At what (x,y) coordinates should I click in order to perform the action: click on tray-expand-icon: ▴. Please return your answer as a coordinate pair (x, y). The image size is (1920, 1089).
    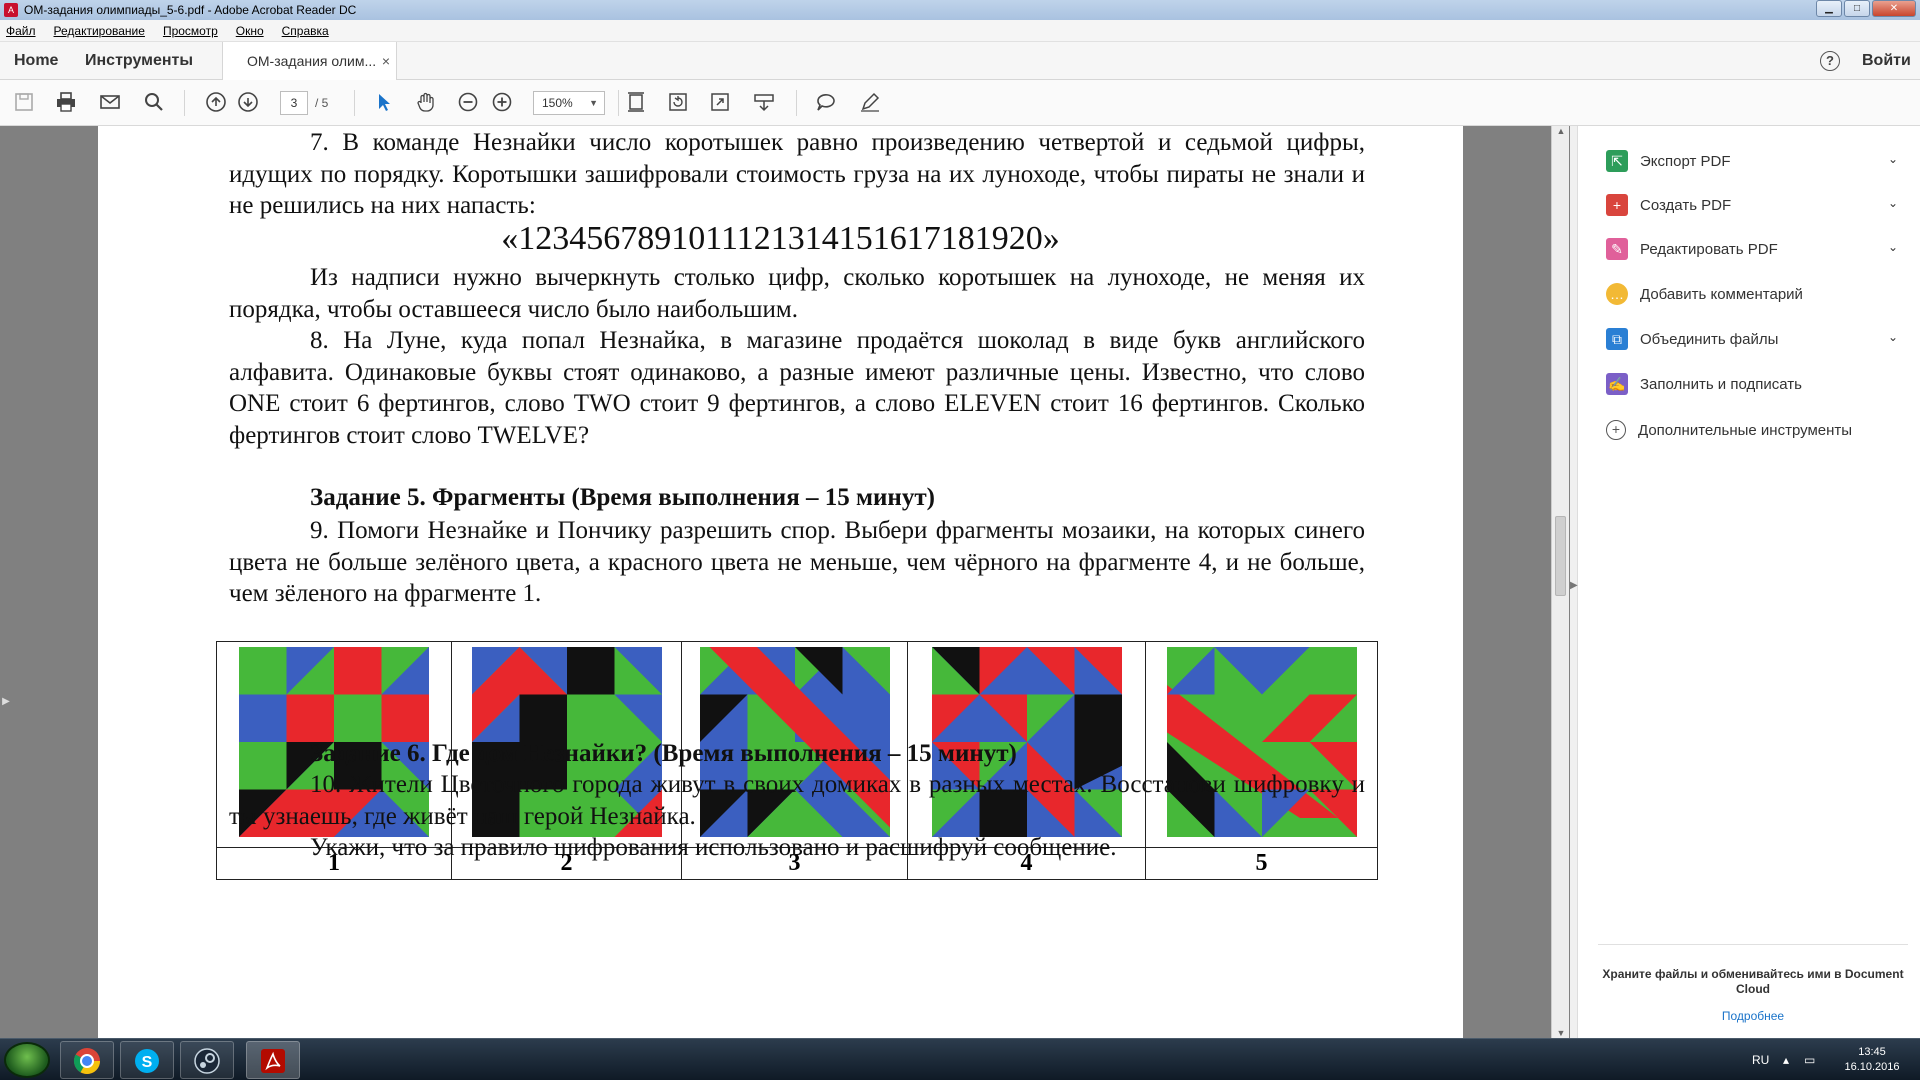
    Looking at the image, I should click on (1786, 1060).